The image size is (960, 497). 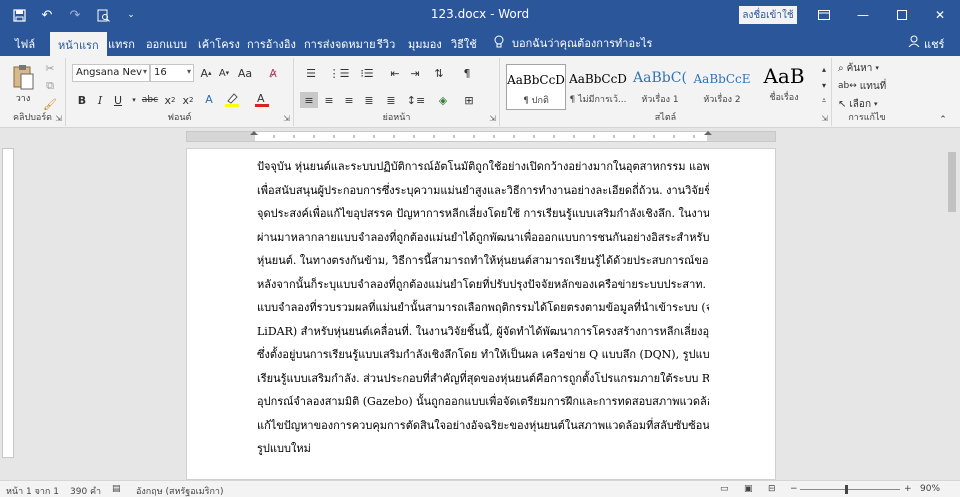 What do you see at coordinates (492, 118) in the screenshot?
I see `paragraph-launcher-icon: ⇲` at bounding box center [492, 118].